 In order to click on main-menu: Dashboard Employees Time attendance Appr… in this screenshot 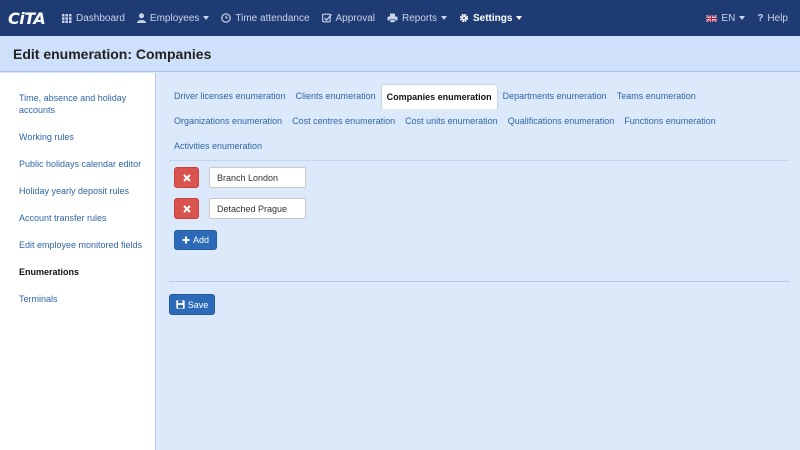, I will do `click(292, 18)`.